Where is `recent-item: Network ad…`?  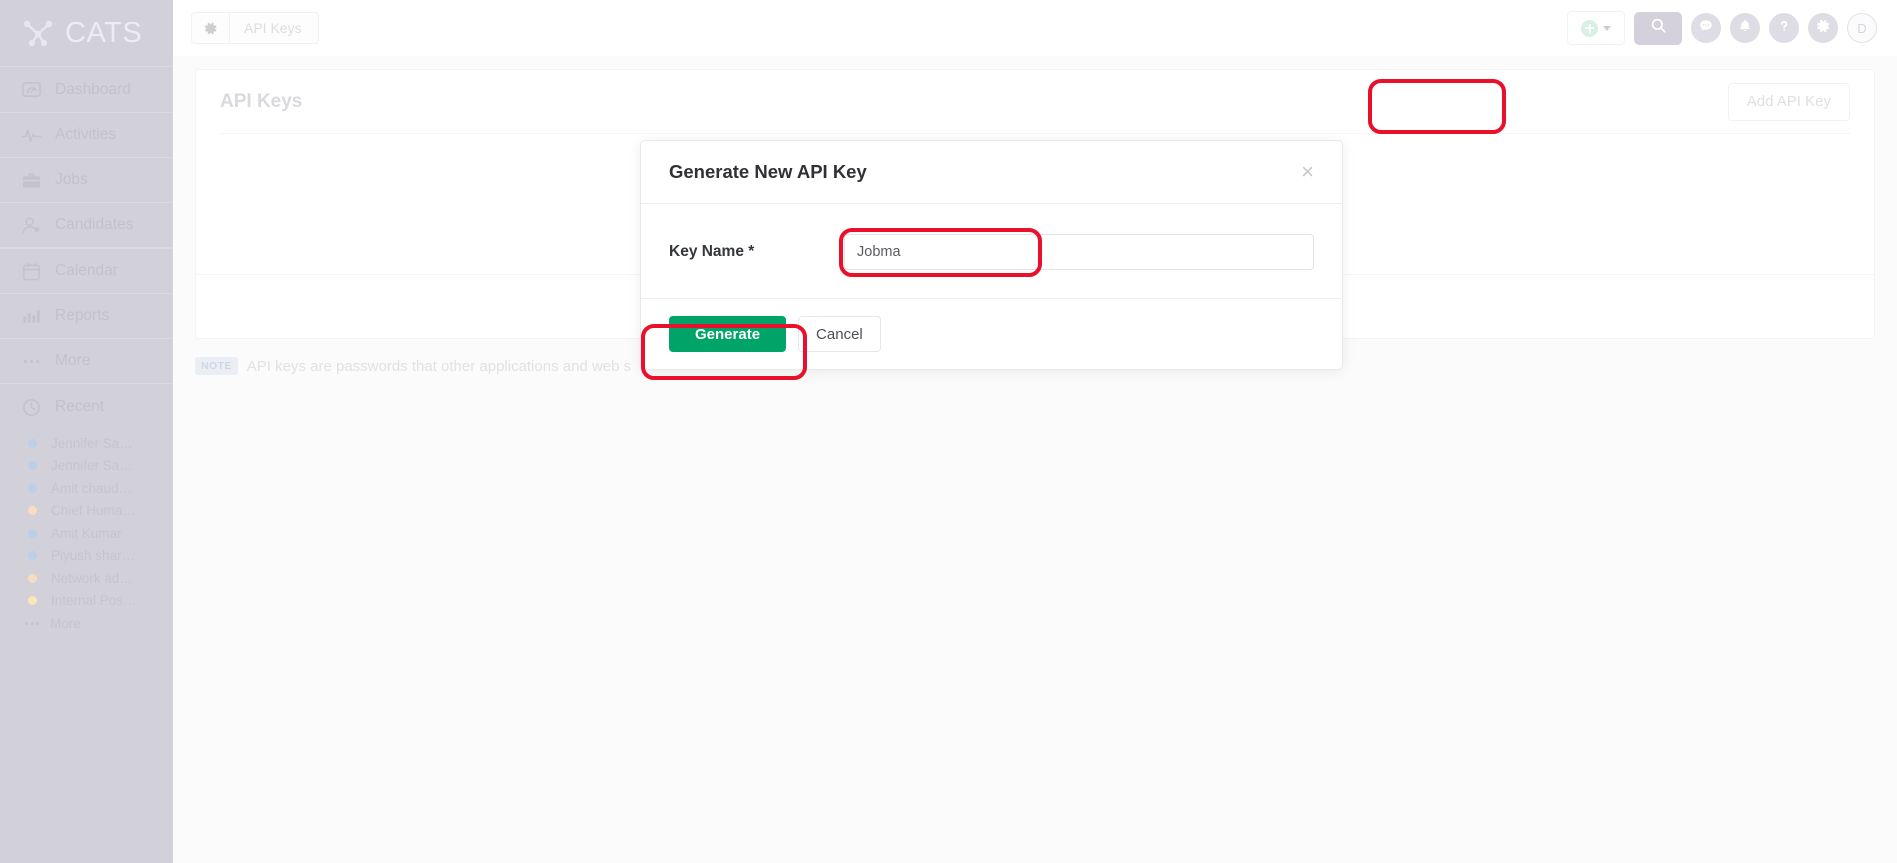 recent-item: Network ad… is located at coordinates (86, 578).